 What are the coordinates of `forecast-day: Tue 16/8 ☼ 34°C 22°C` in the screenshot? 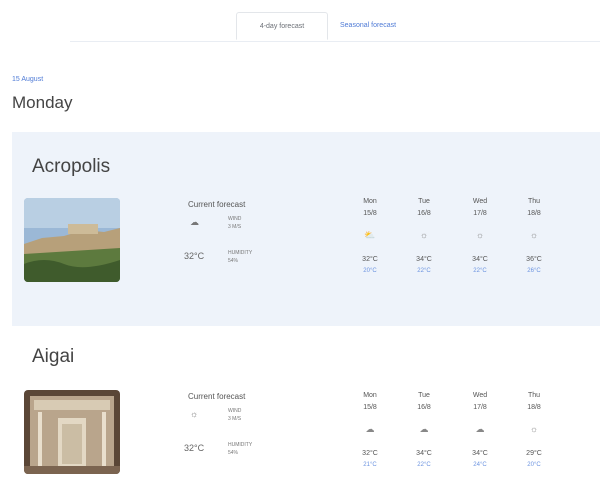 It's located at (424, 236).